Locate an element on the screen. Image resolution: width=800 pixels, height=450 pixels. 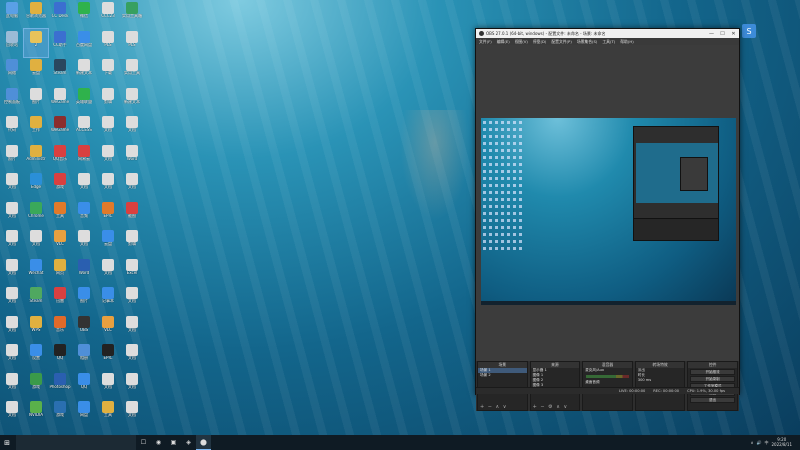
desktop-icon: CCC23 is located at coordinates (108, 14).